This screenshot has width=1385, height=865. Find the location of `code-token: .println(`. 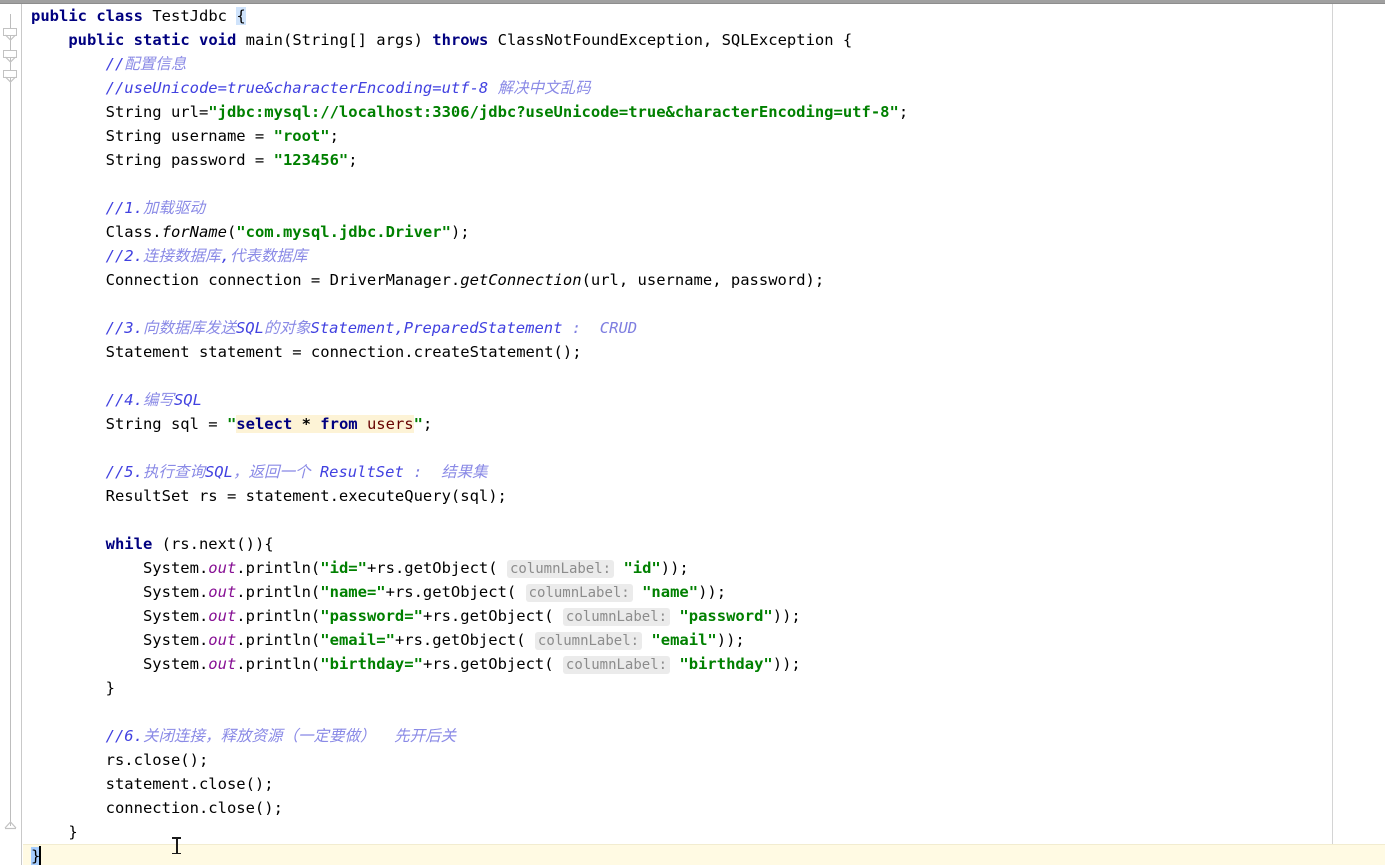

code-token: .println( is located at coordinates (278, 592).